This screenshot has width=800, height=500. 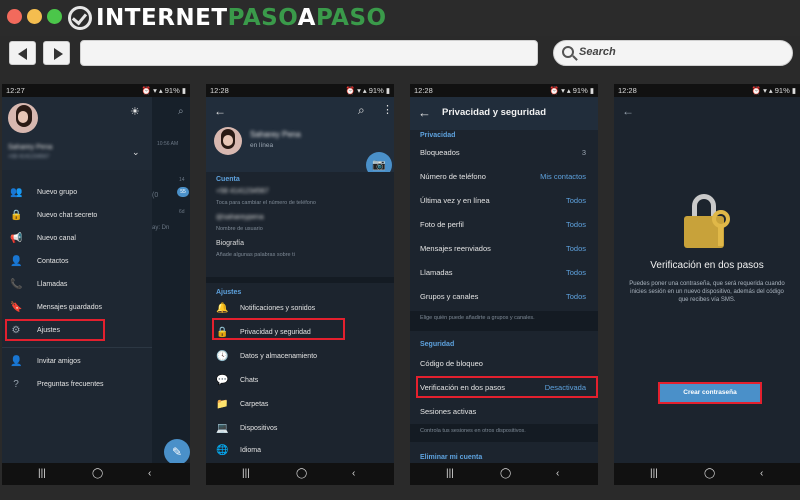 I want to click on divider, so click(x=77, y=347).